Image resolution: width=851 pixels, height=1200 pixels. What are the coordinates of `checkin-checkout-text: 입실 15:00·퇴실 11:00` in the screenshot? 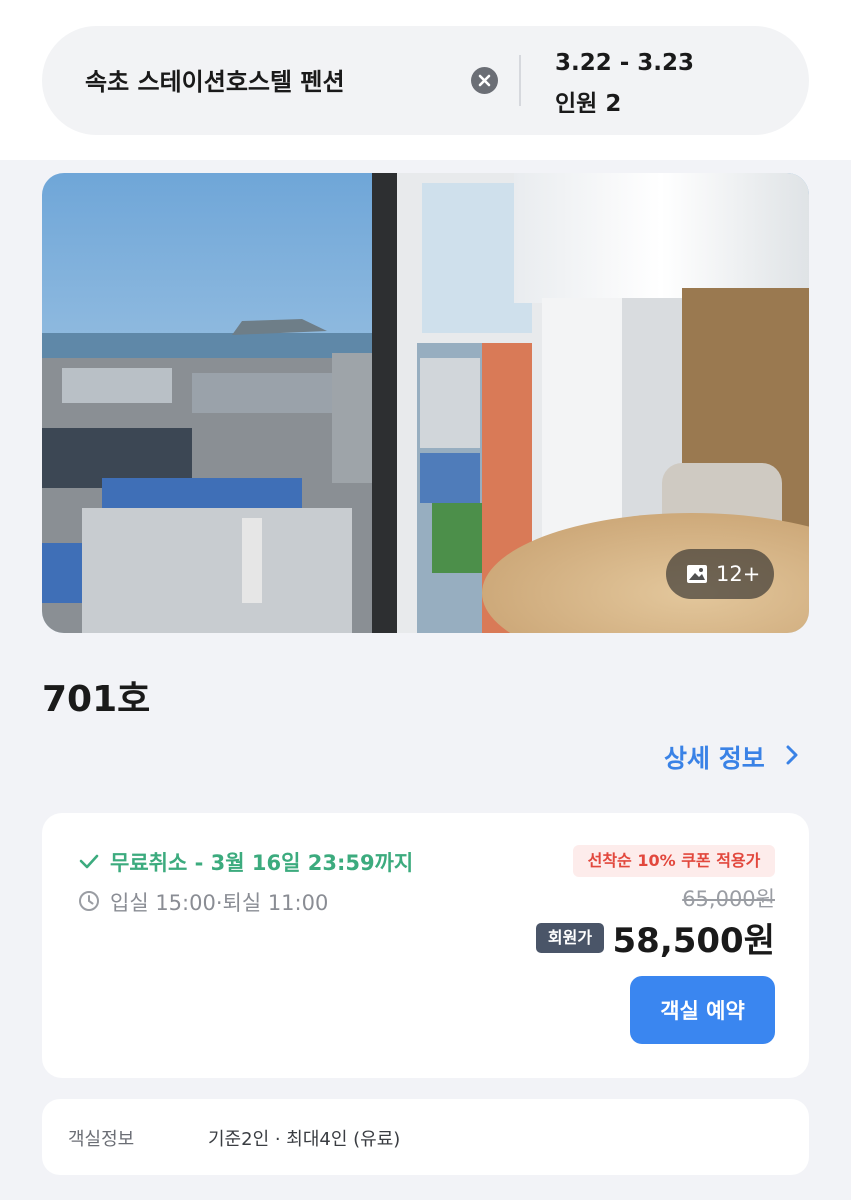 It's located at (219, 903).